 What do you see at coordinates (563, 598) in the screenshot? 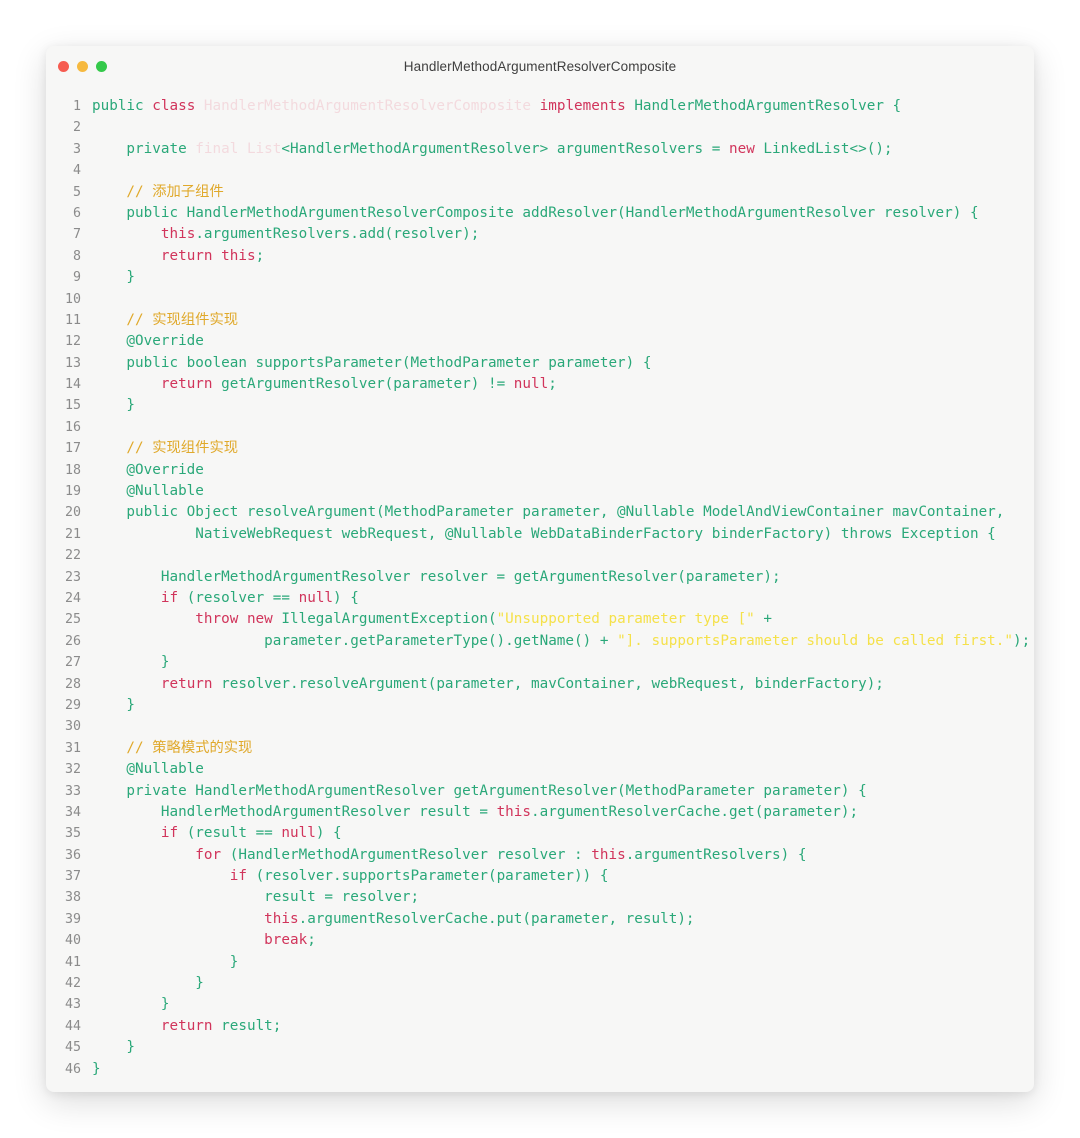
I see `line-content: if (resolver == null) {` at bounding box center [563, 598].